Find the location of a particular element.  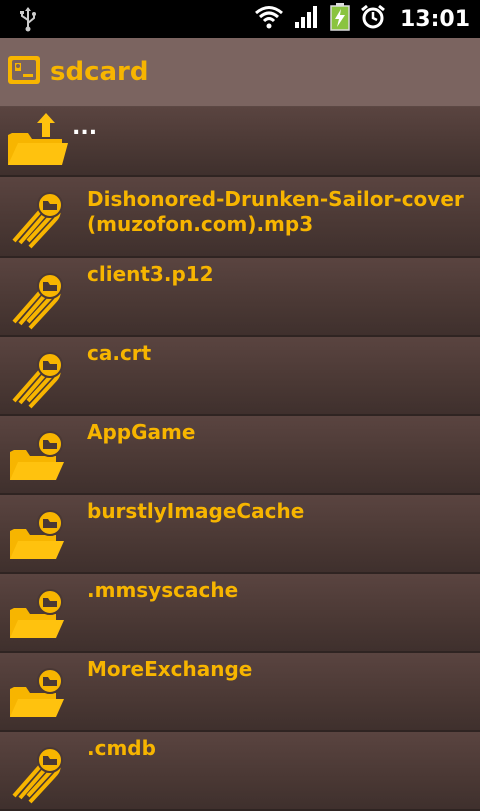

list-item-label: .mmsyscache is located at coordinates (163, 590).